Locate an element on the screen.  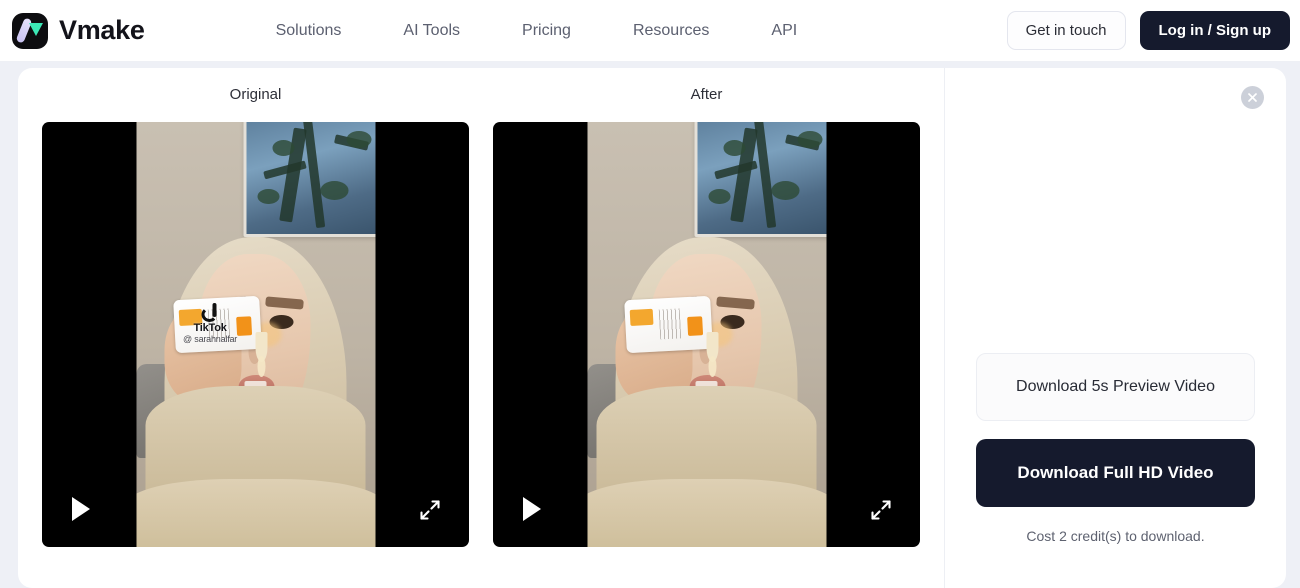
brand-logo: Vmake is located at coordinates (78, 30).